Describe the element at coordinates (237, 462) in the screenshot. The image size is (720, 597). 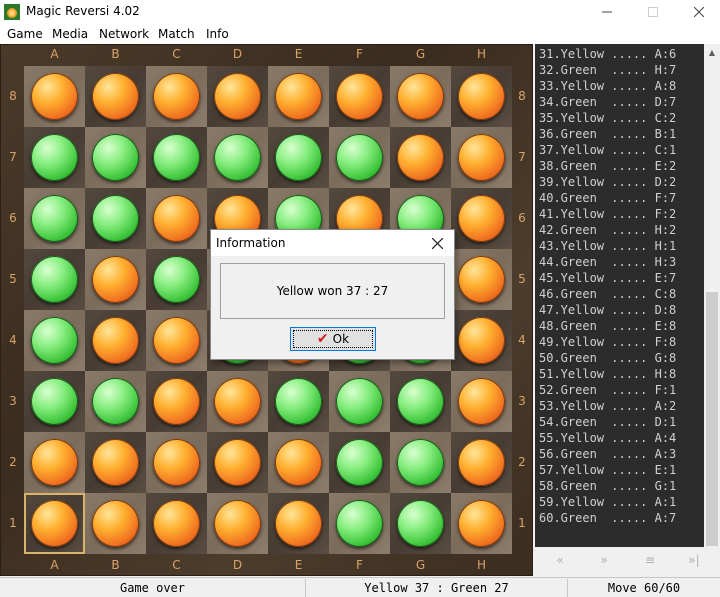
I see `board-cell-d2` at that location.